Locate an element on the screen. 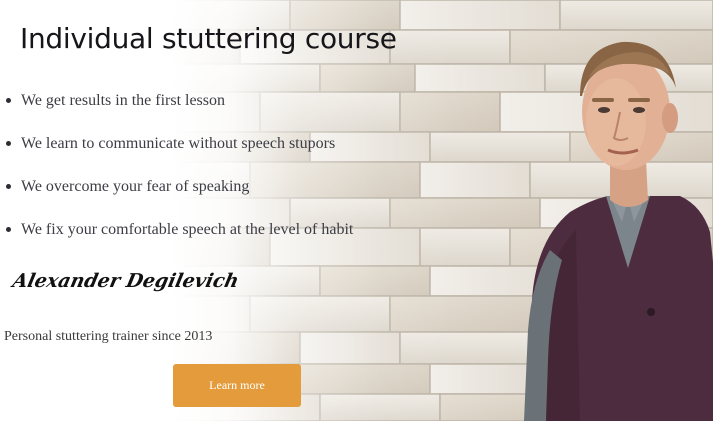 Image resolution: width=713 pixels, height=421 pixels. benefit-text: We overcome your fear of speaking is located at coordinates (135, 186).